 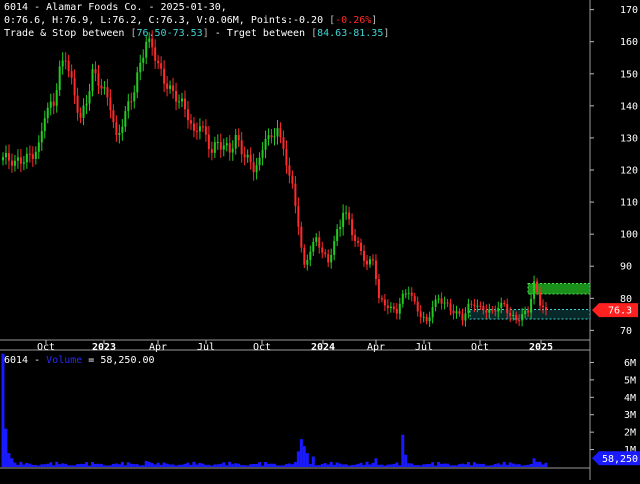 I want to click on price-y-tick-label: 90, so click(x=626, y=267).